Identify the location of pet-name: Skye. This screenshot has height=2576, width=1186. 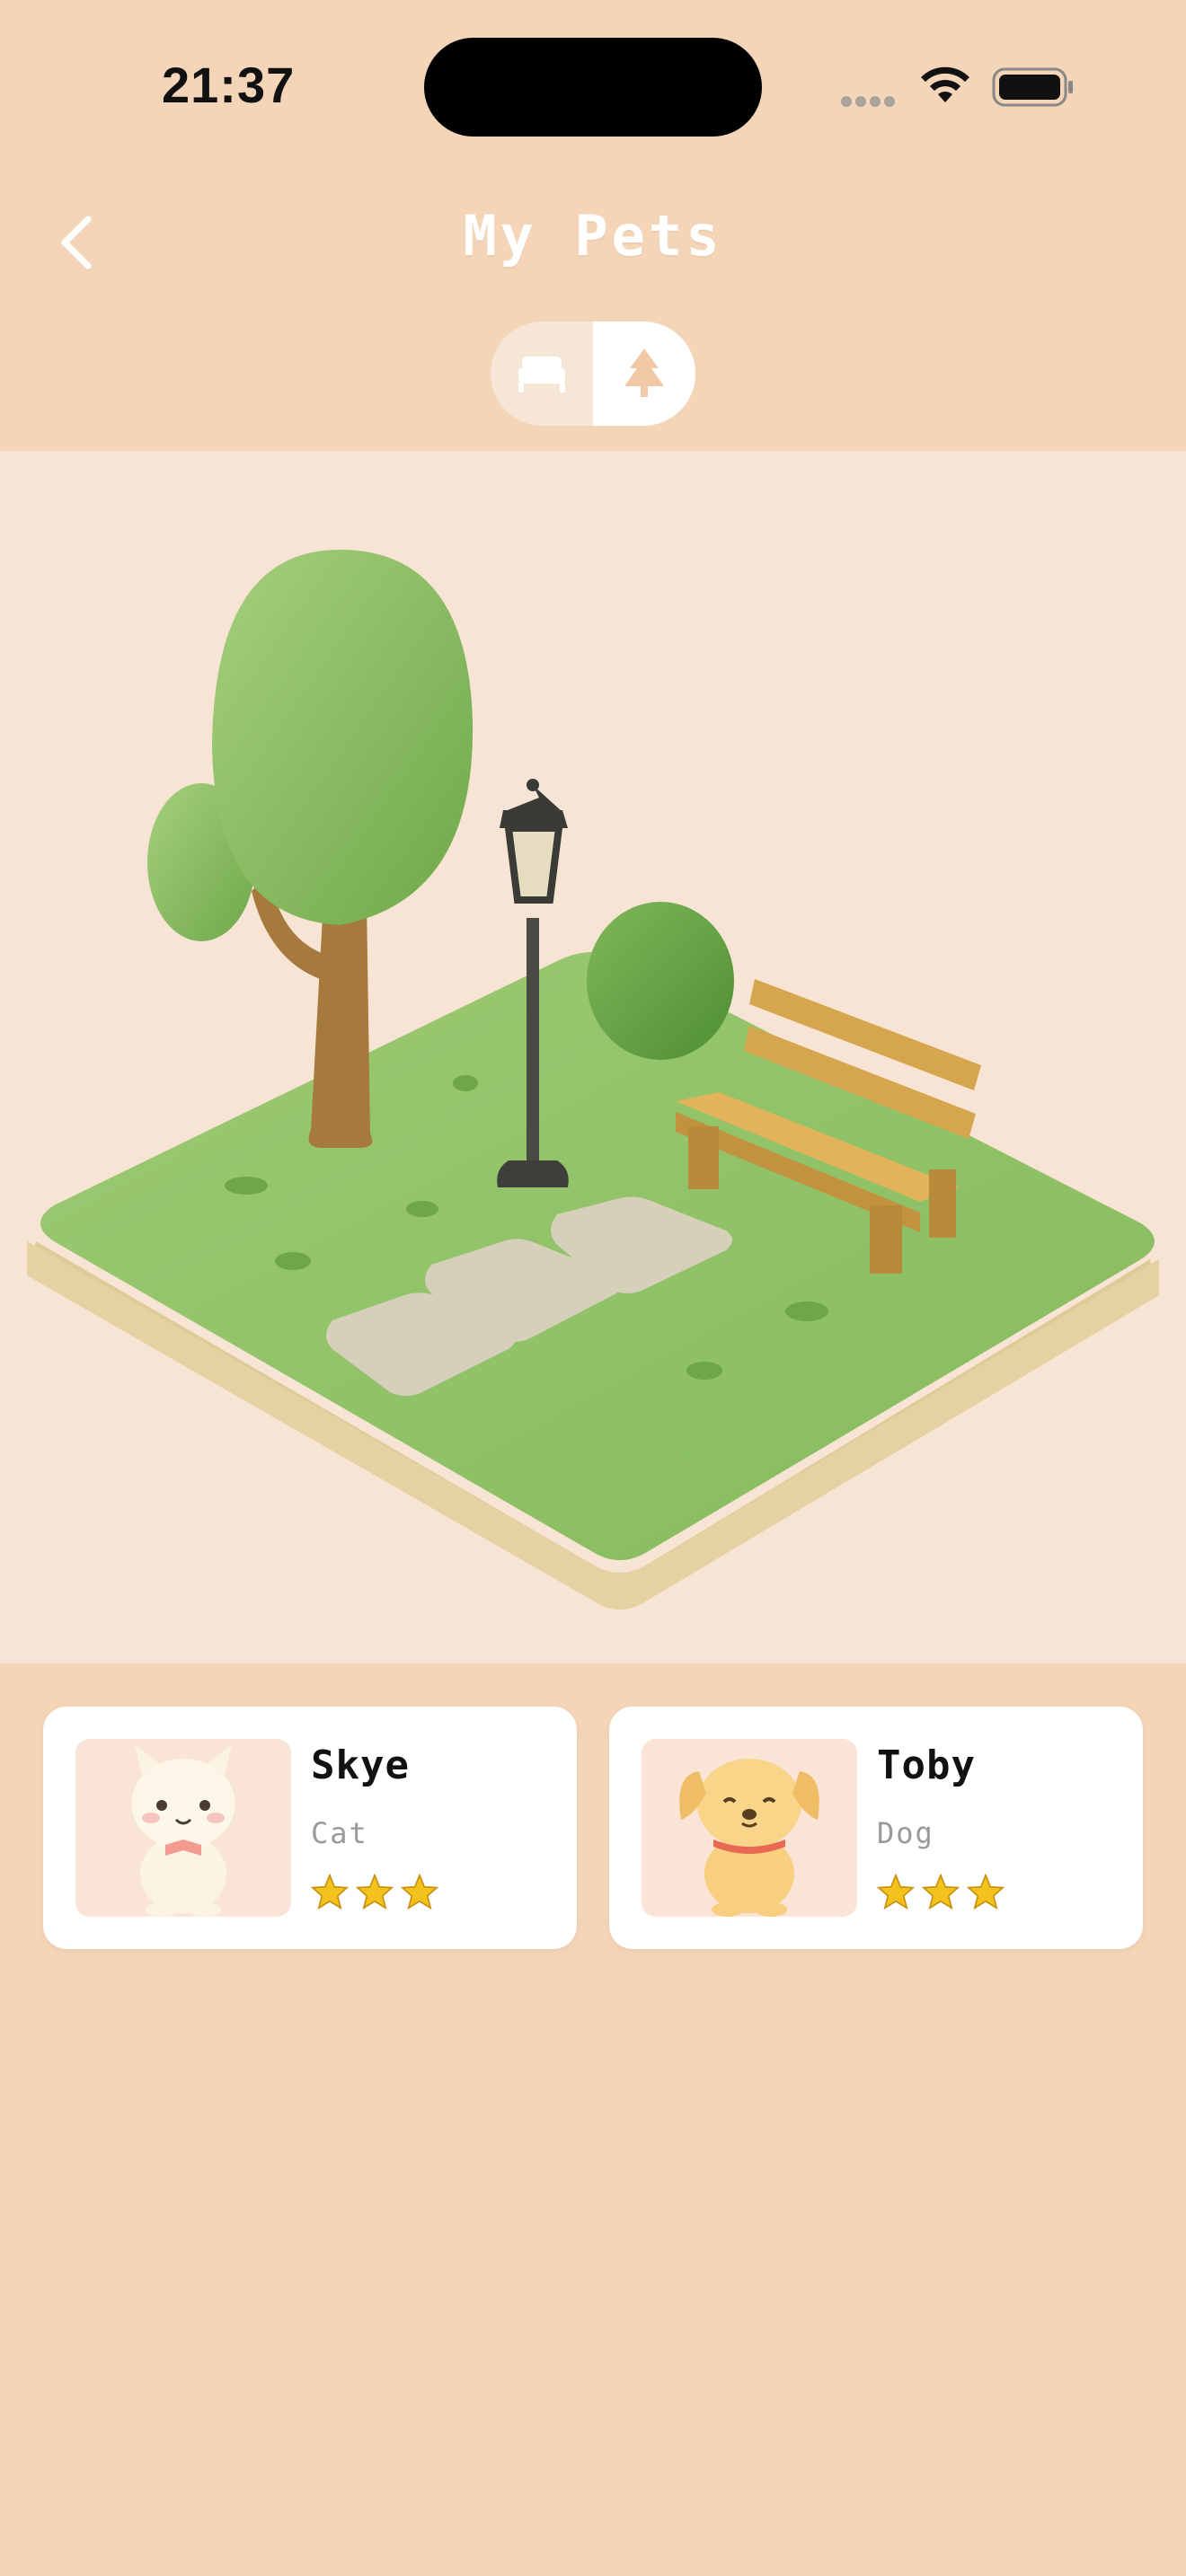
(360, 1765).